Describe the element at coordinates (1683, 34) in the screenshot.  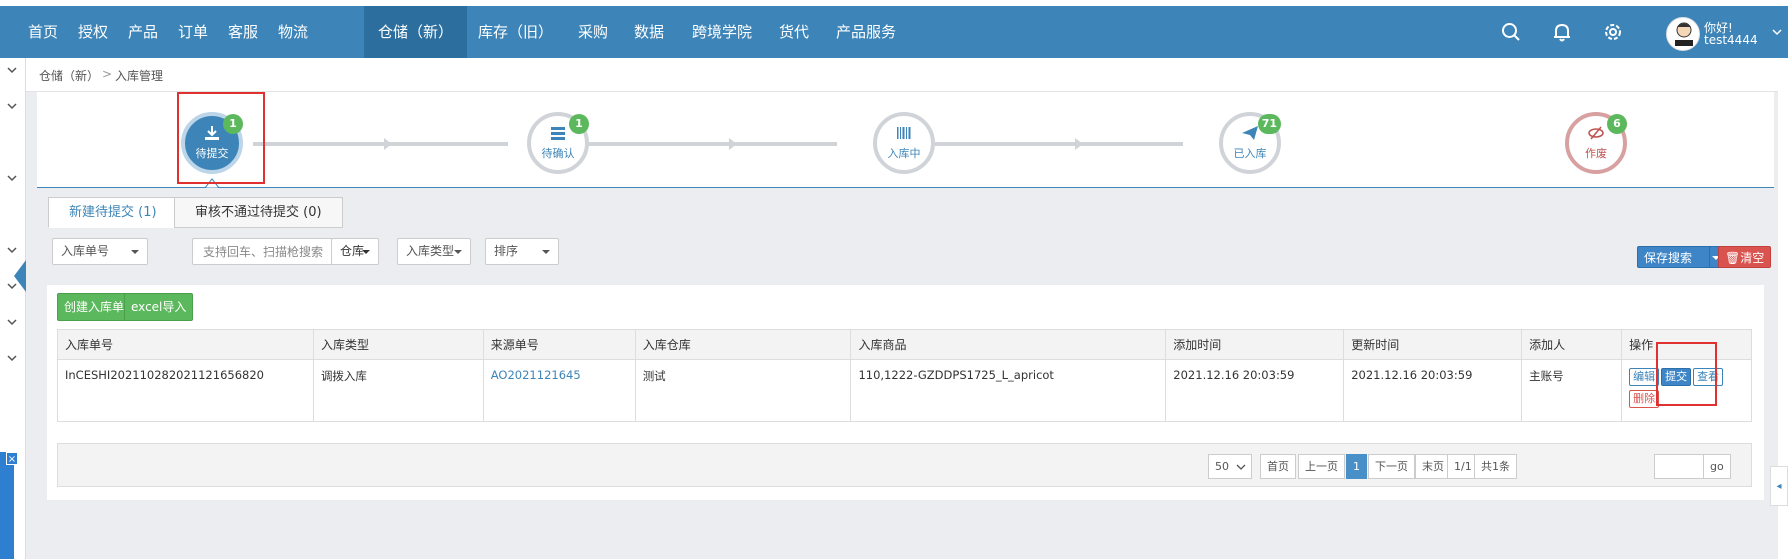
I see `avatar` at that location.